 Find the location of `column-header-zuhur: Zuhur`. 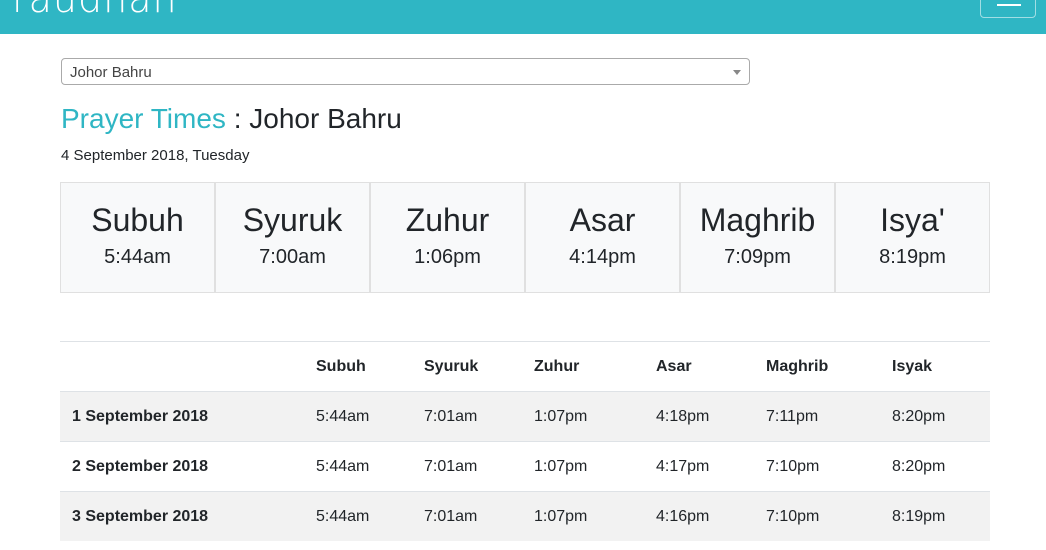

column-header-zuhur: Zuhur is located at coordinates (557, 366).